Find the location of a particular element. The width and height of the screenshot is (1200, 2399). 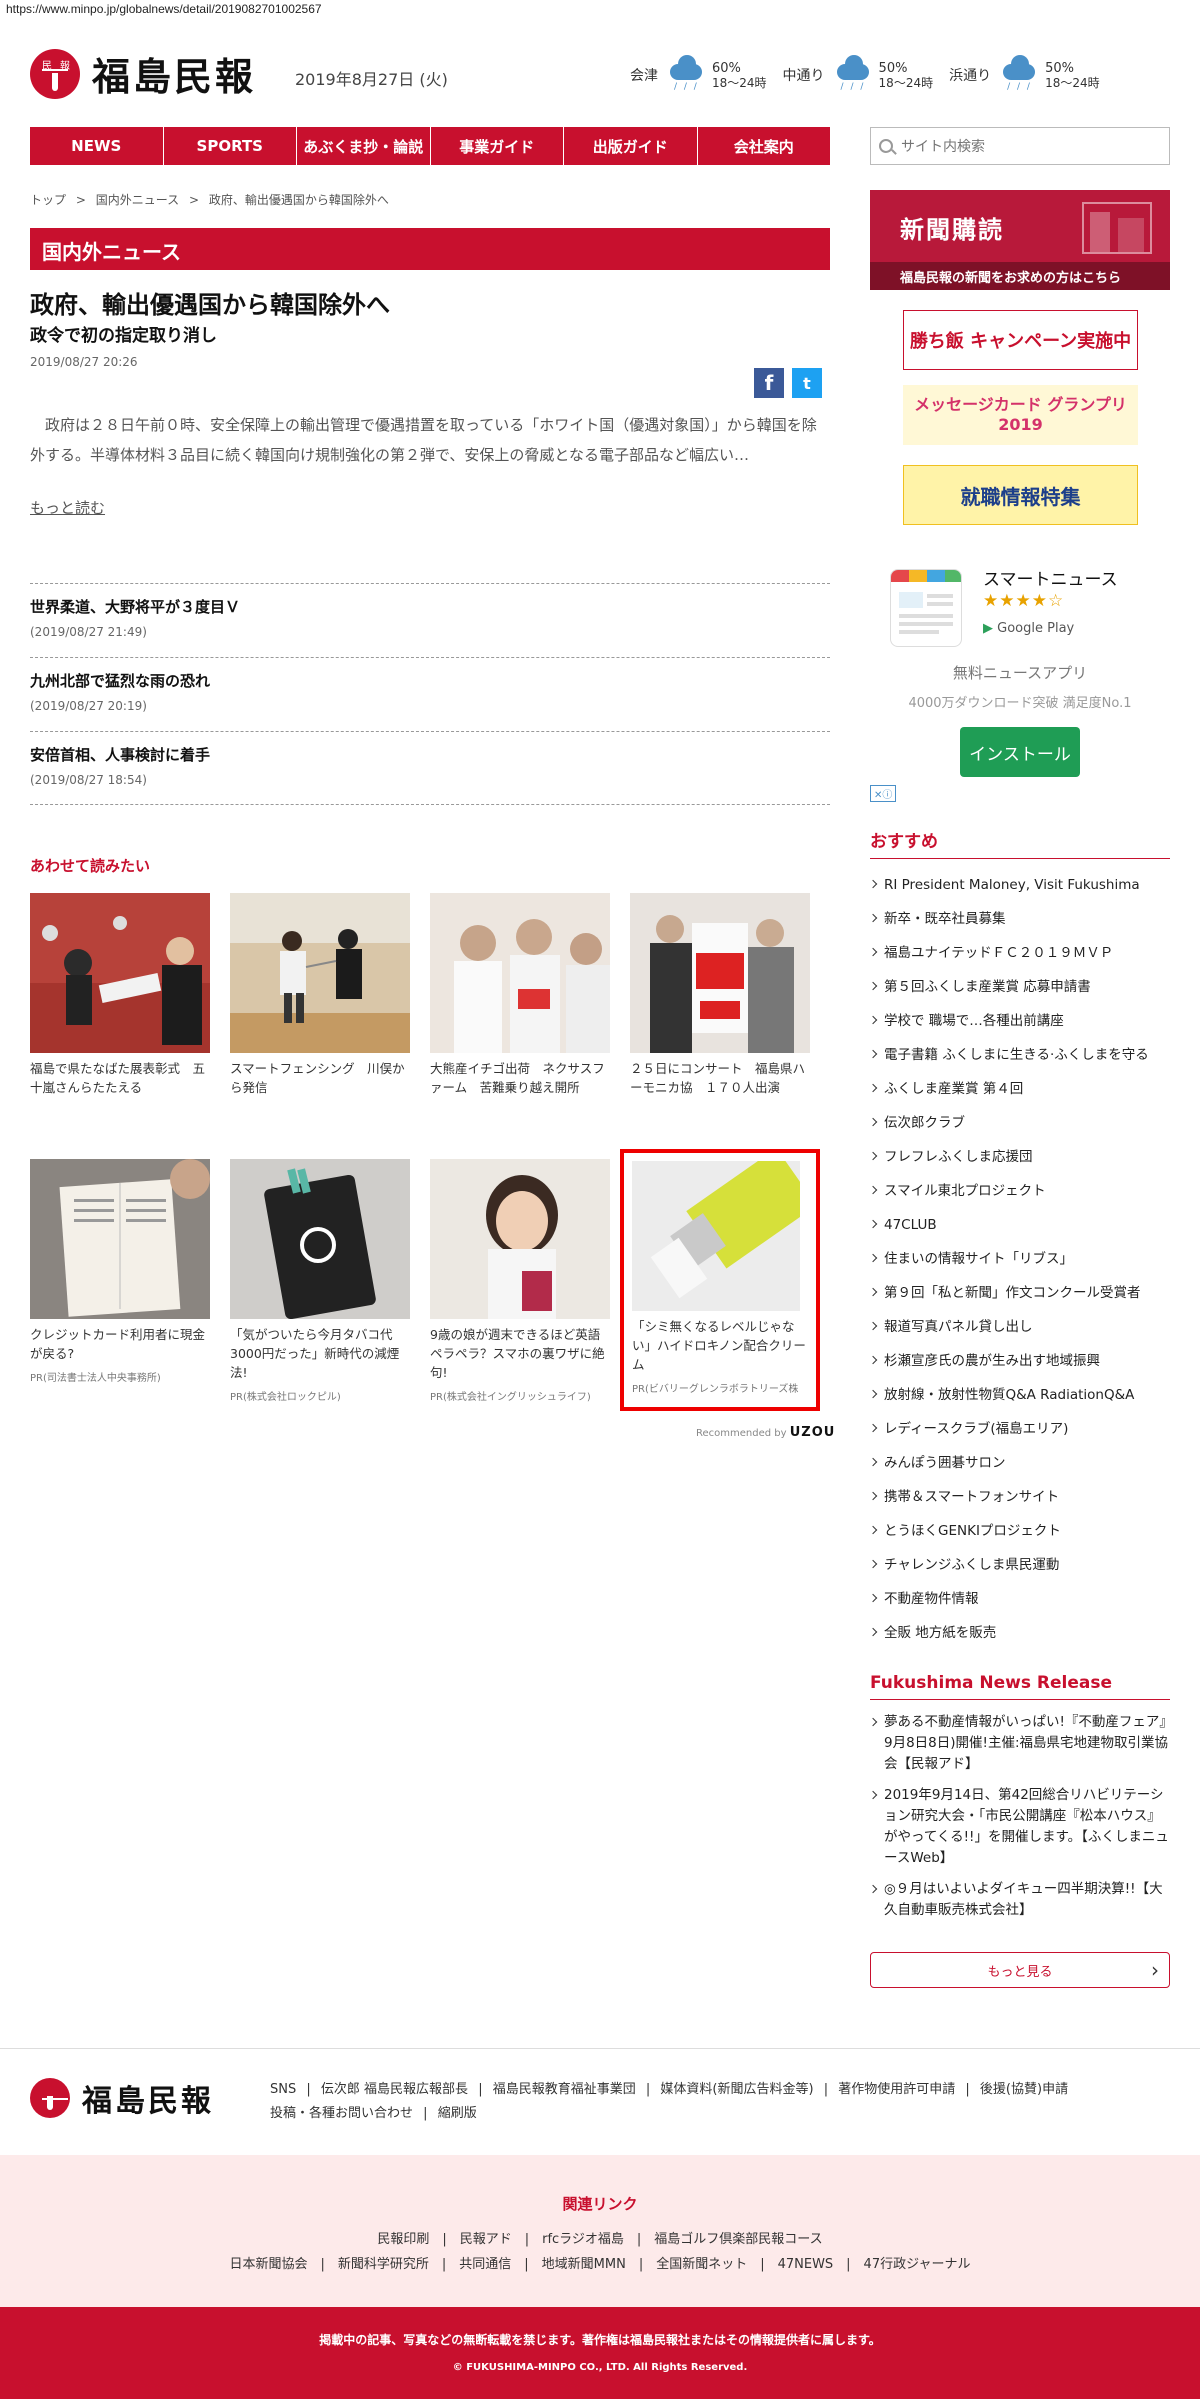

recommend-card: スマートフェンシング 川俣から発信 is located at coordinates (320, 995).